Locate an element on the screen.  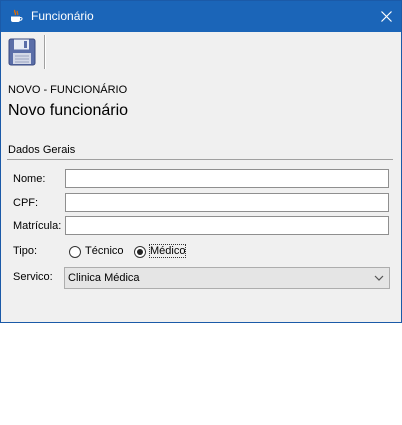
title-bar: Funcionário is located at coordinates (201, 16).